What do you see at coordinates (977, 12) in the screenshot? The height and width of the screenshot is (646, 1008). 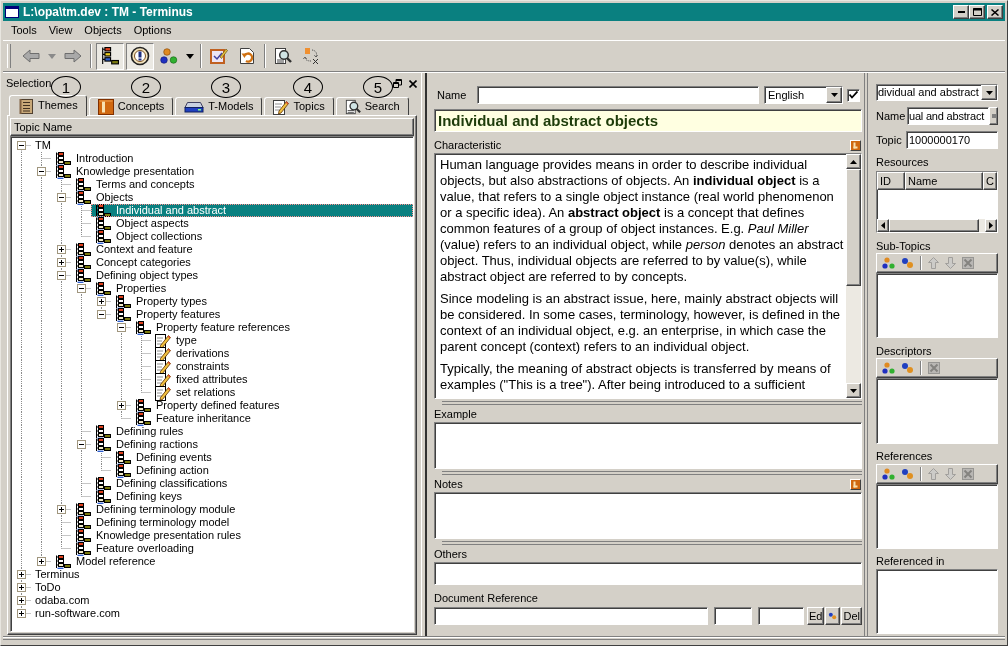 I see `maximize-button` at bounding box center [977, 12].